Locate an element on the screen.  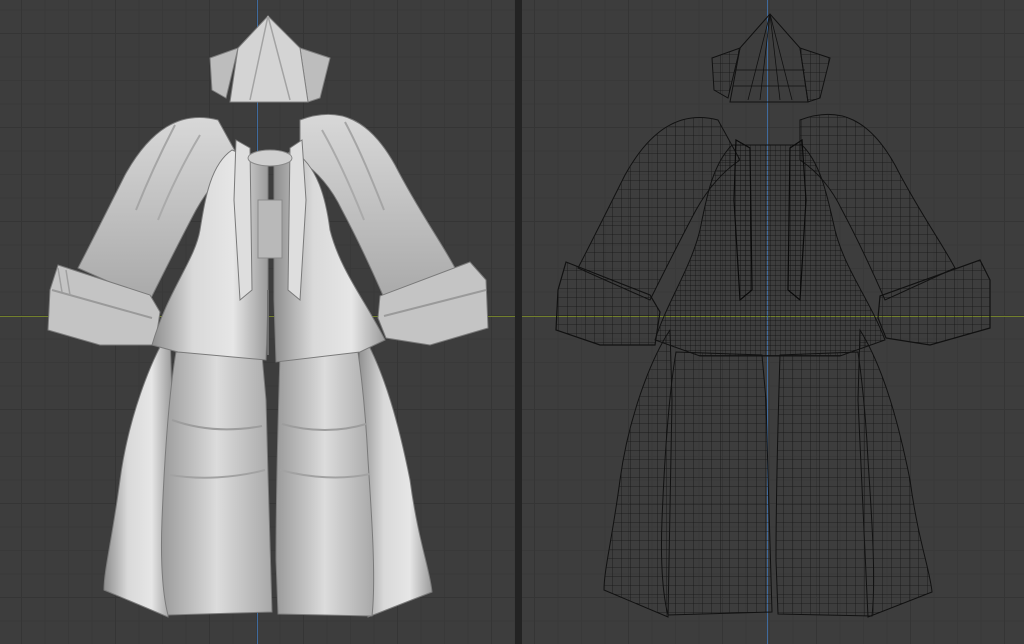
wire-leg-left is located at coordinates (716, 483).